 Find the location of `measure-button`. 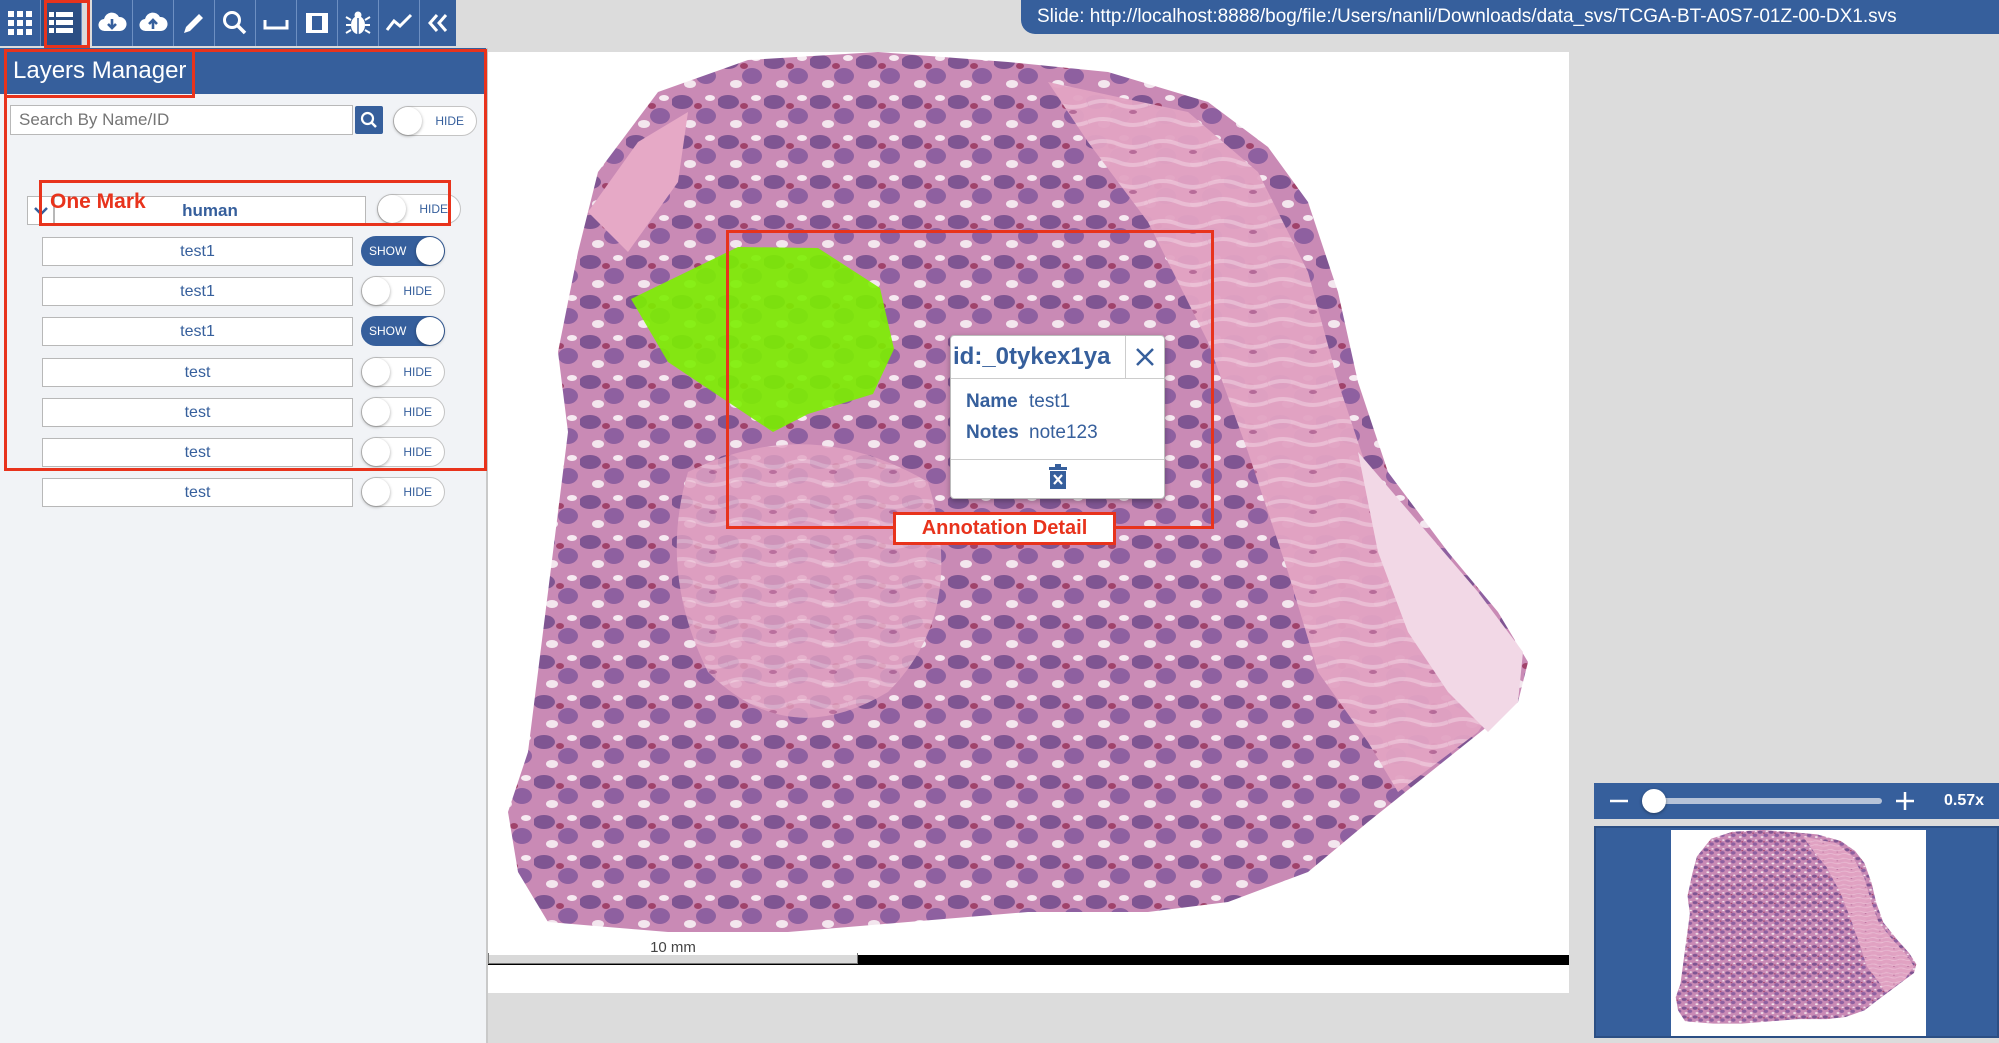

measure-button is located at coordinates (276, 23).